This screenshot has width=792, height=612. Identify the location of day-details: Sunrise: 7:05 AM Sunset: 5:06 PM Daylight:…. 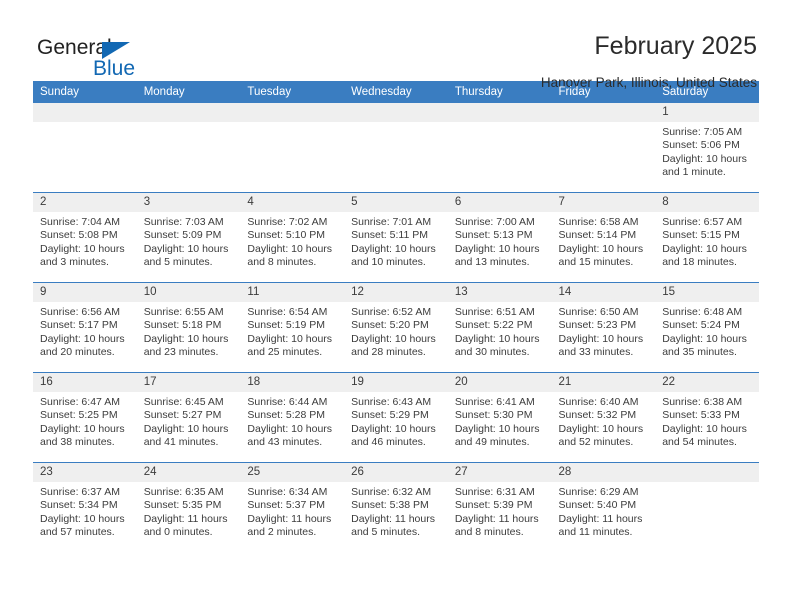
(707, 151).